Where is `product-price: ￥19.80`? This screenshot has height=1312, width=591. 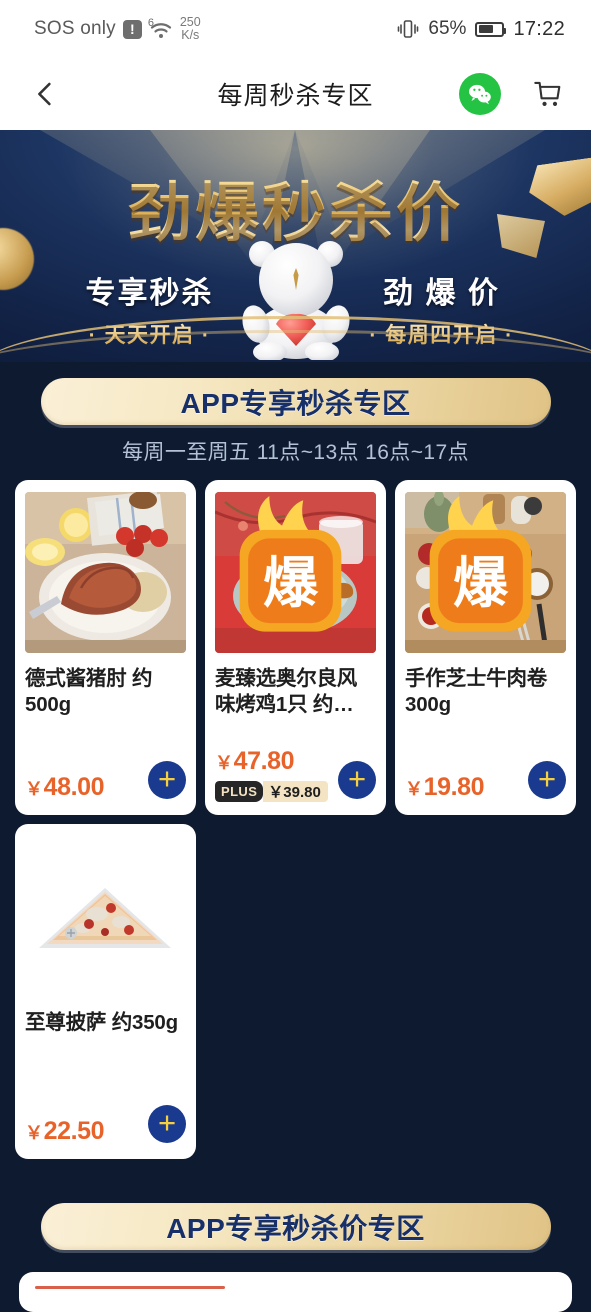
product-price: ￥19.80 is located at coordinates (445, 787).